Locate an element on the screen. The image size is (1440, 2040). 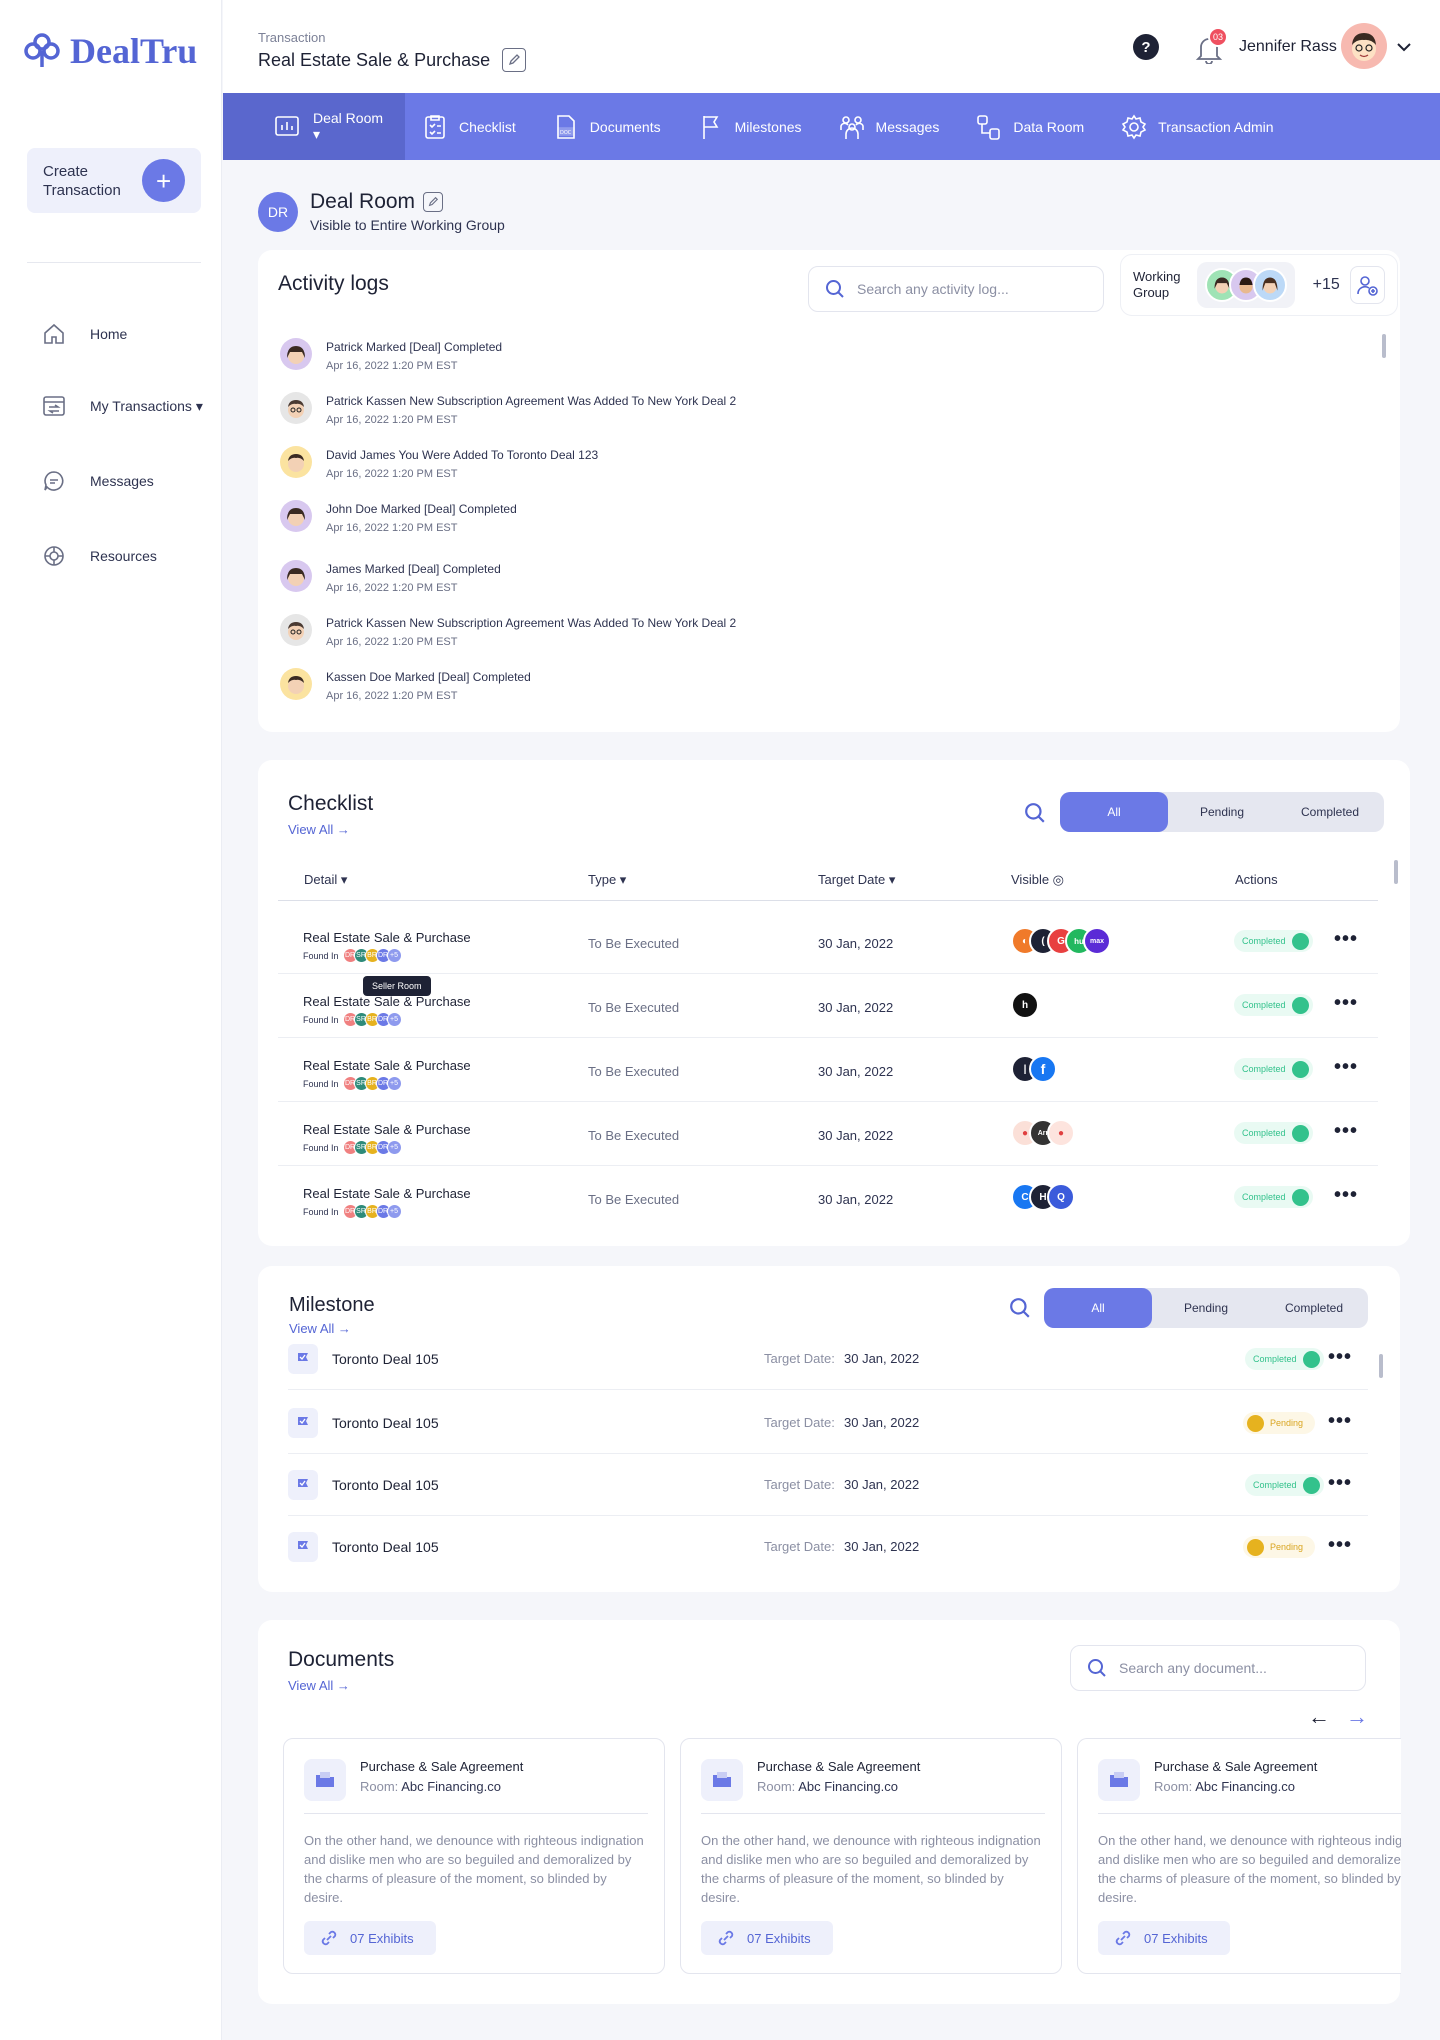
tab-transaction-admin: Transaction Admin is located at coordinates (1198, 126).